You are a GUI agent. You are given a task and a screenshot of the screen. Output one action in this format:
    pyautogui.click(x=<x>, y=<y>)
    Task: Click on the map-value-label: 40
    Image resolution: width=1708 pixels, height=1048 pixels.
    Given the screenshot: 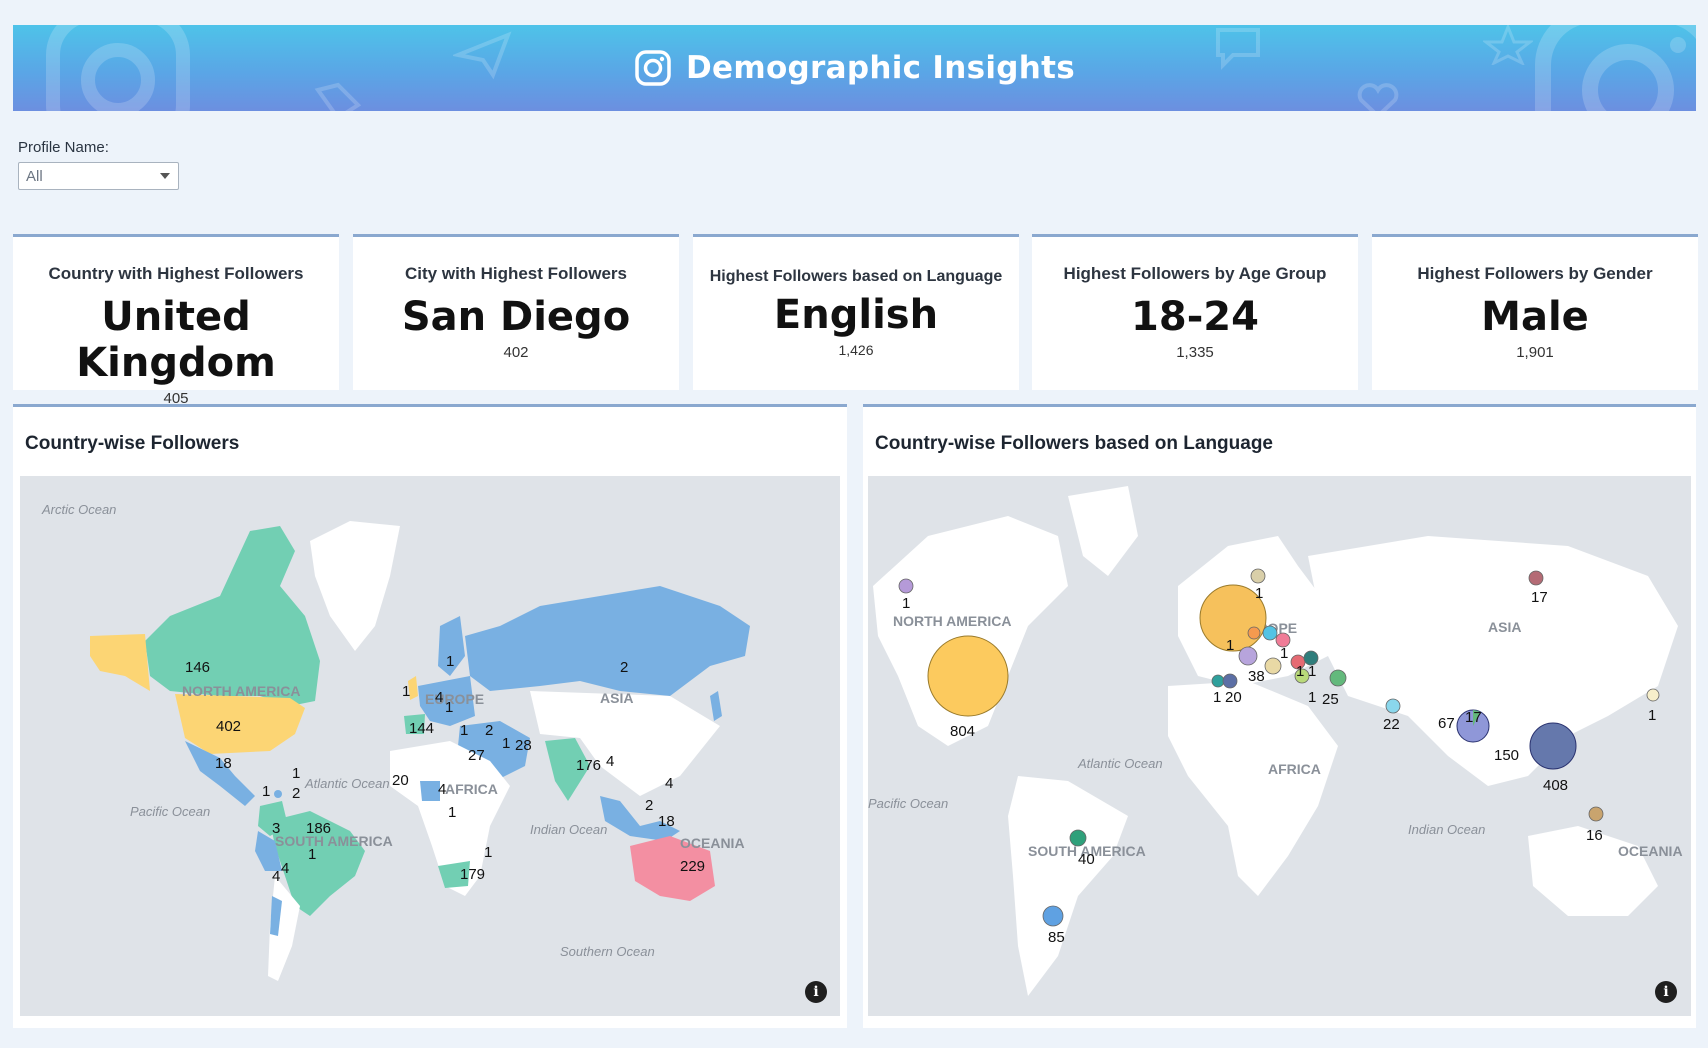 What is the action you would take?
    pyautogui.click(x=1086, y=859)
    